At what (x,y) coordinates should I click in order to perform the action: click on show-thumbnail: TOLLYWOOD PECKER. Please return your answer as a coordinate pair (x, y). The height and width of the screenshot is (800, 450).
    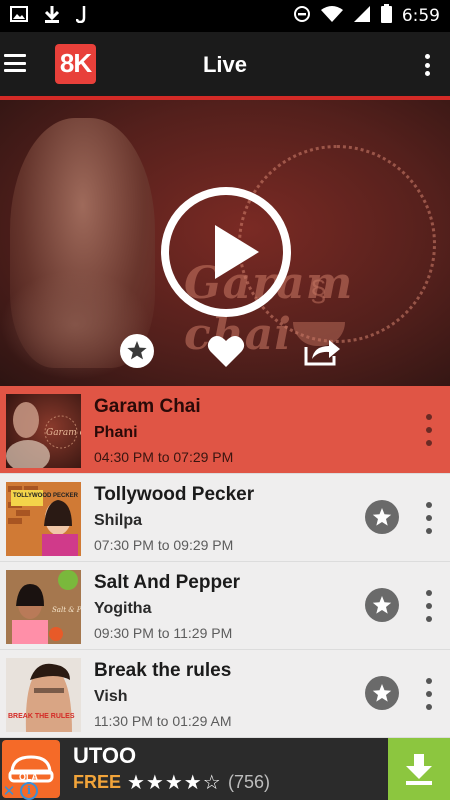
    Looking at the image, I should click on (43, 519).